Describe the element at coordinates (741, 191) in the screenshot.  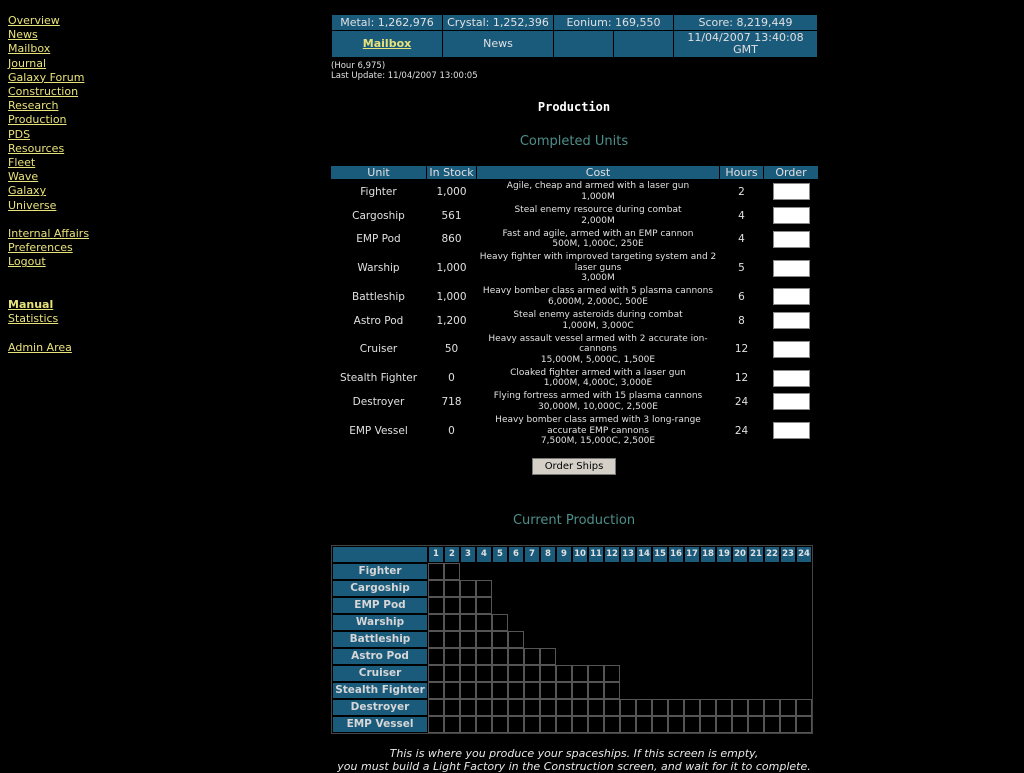
I see `unit-hours: 2` at that location.